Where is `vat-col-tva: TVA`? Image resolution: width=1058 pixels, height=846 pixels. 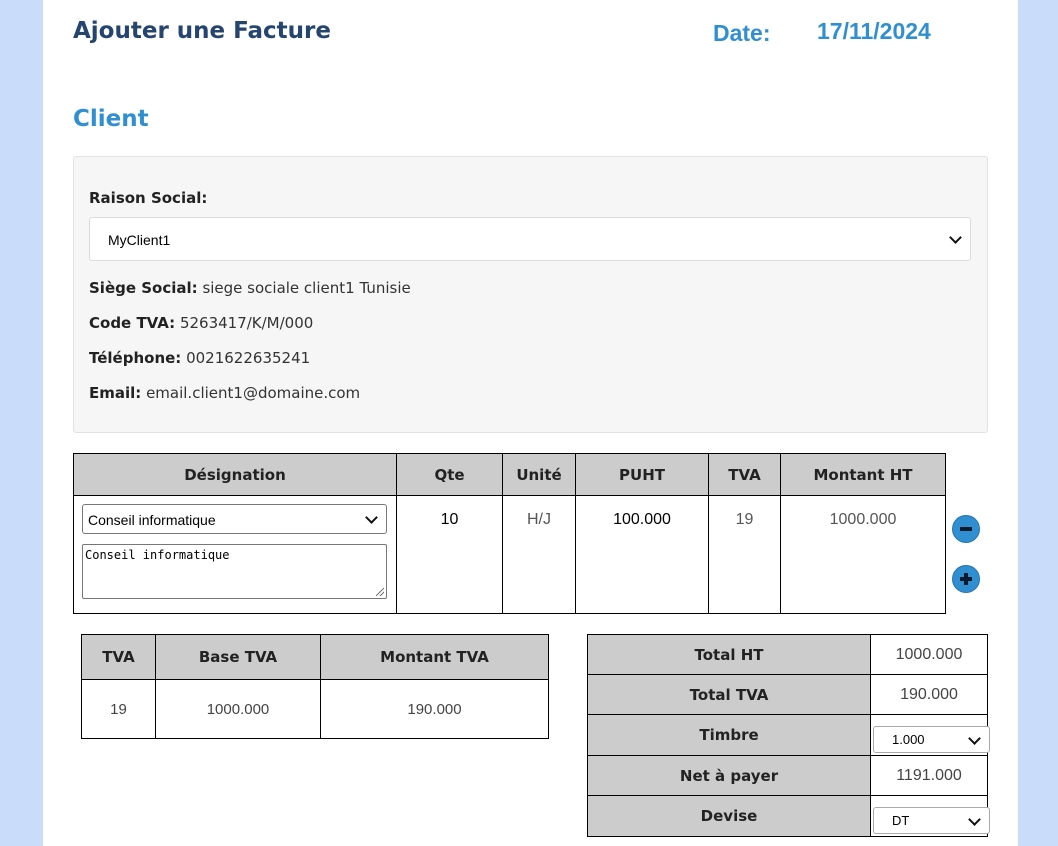 vat-col-tva: TVA is located at coordinates (118, 657).